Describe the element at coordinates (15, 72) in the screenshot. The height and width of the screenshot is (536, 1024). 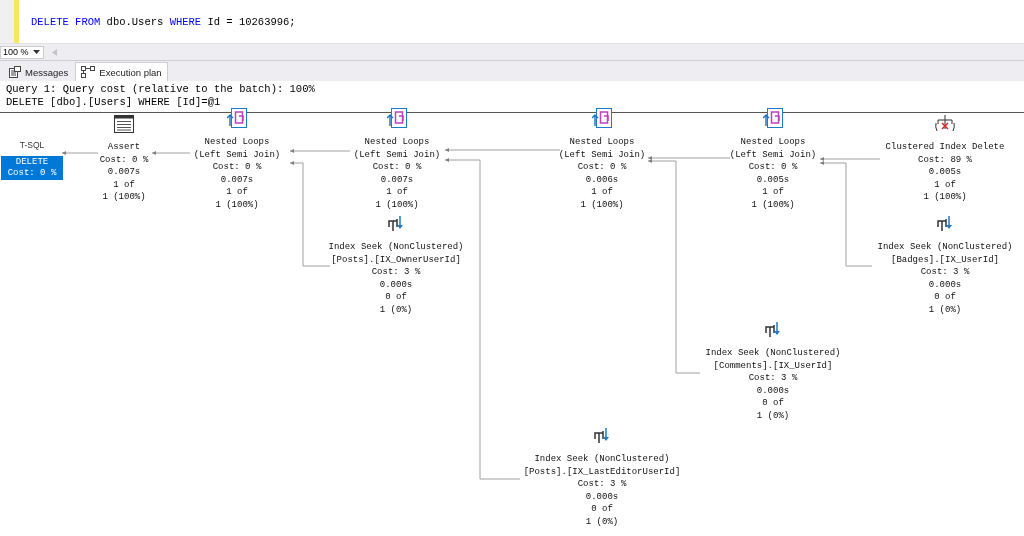
I see `messages-icon` at that location.